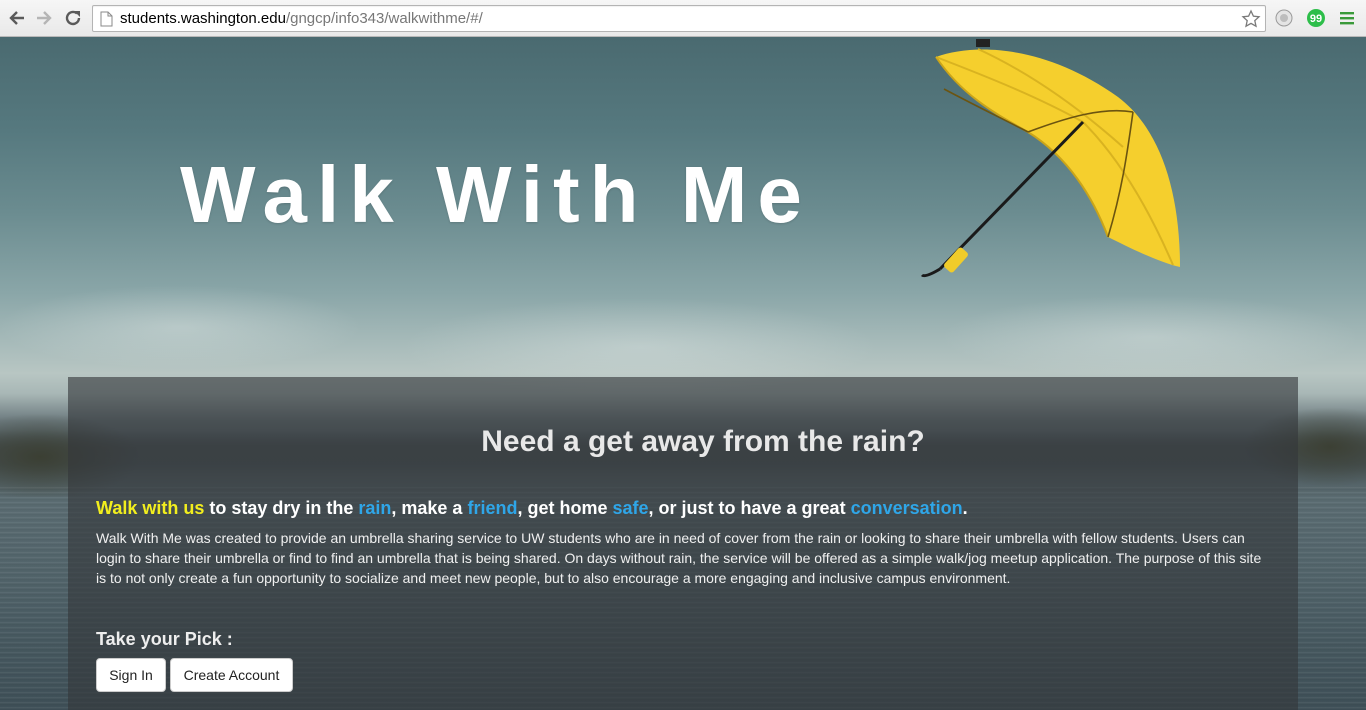 The height and width of the screenshot is (710, 1366). Describe the element at coordinates (384, 18) in the screenshot. I see `url-path: /gngcp/info343/walkwithme/#/` at that location.